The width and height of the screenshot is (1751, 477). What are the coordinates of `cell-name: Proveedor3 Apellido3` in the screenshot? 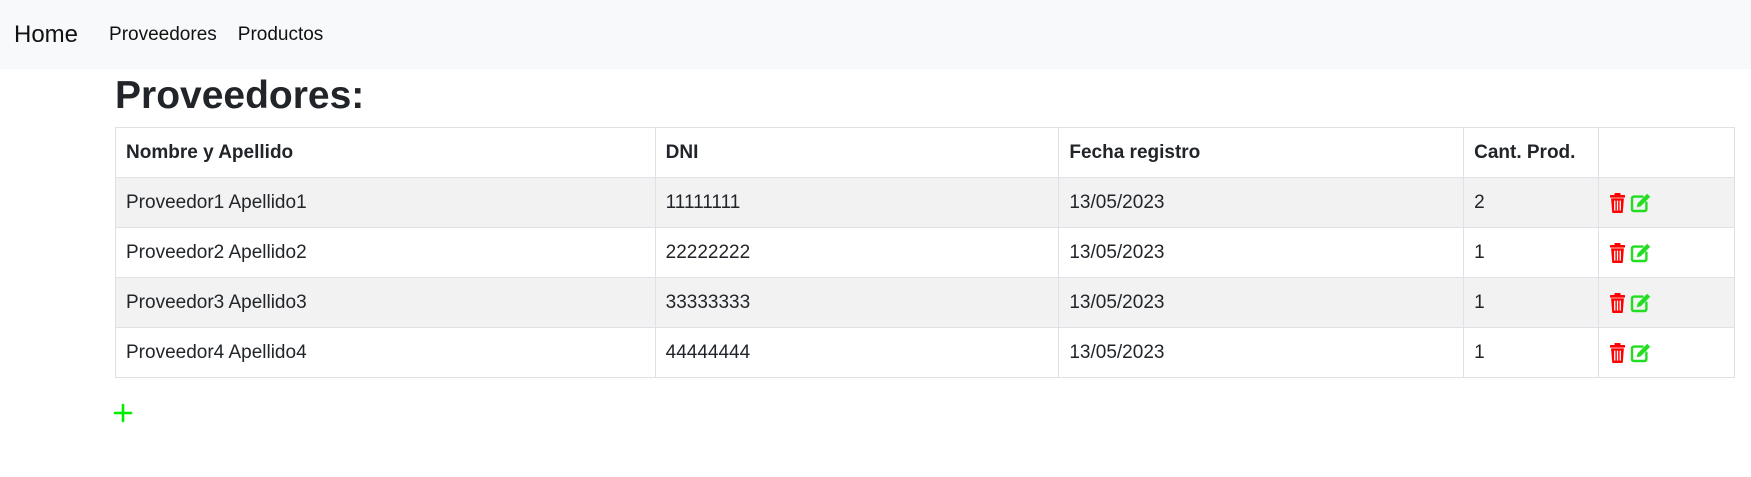 It's located at (385, 302).